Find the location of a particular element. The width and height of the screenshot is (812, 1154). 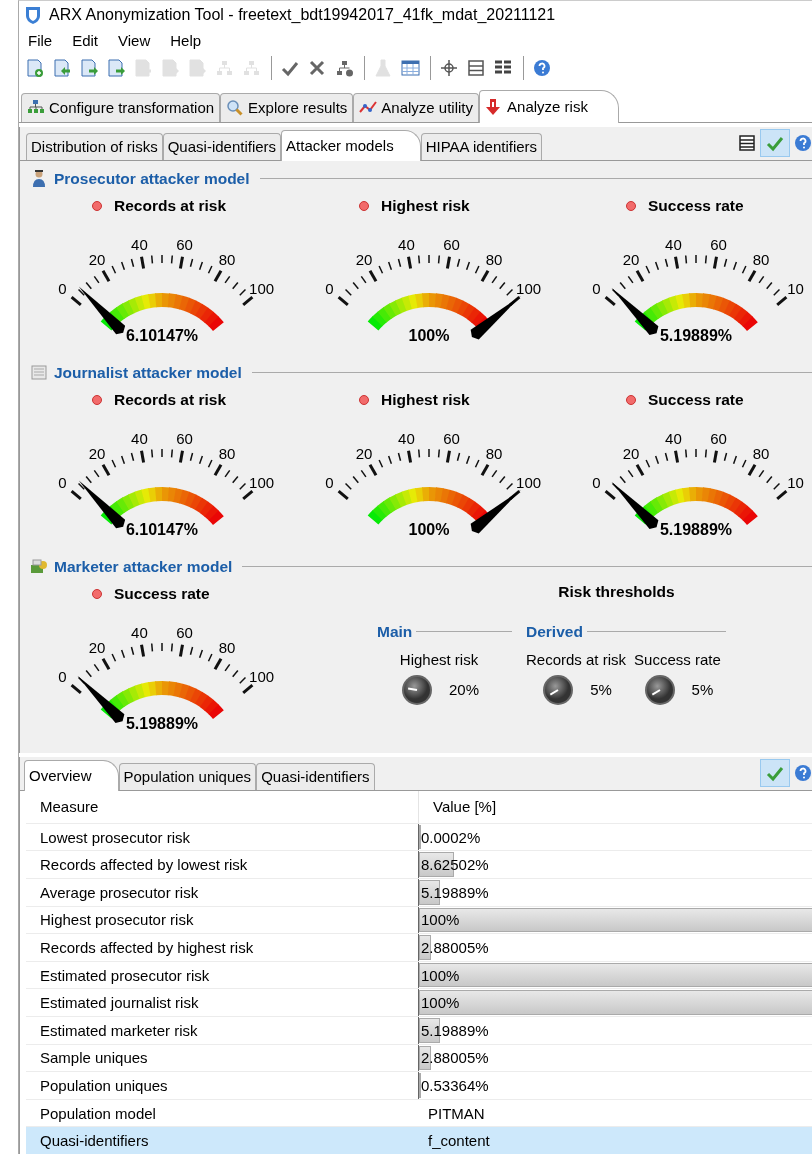

tab: Analyze utility is located at coordinates (416, 107).